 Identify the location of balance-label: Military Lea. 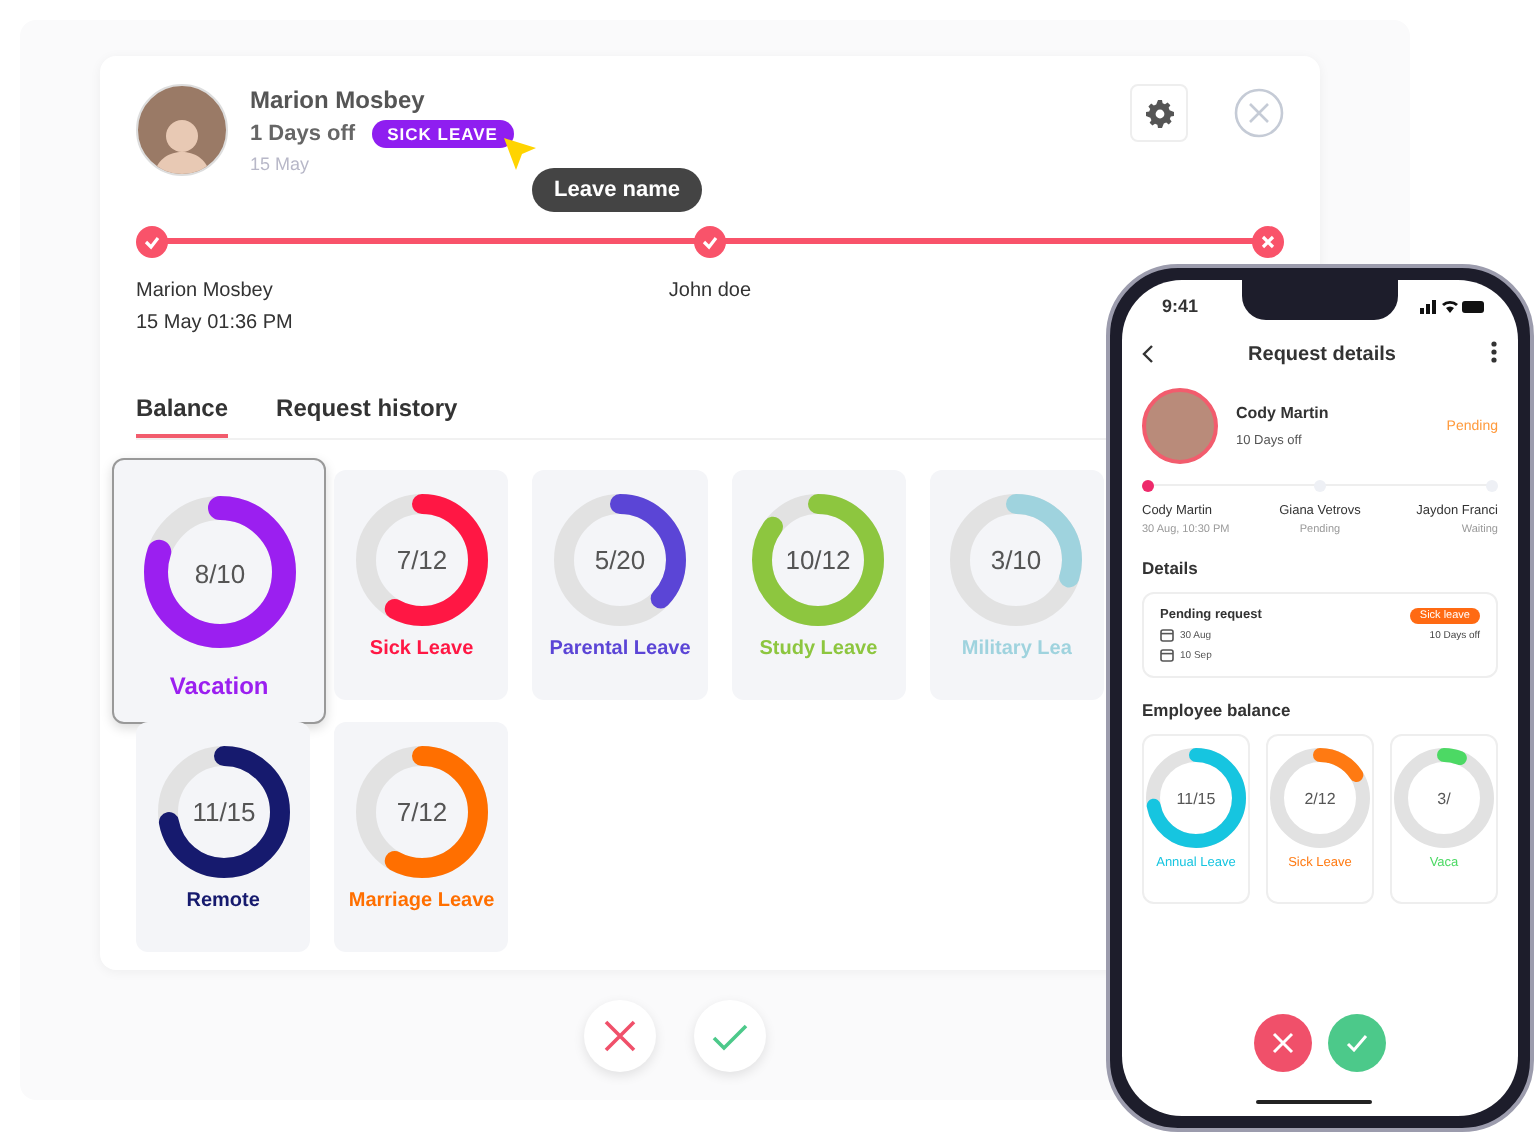
(1016, 649).